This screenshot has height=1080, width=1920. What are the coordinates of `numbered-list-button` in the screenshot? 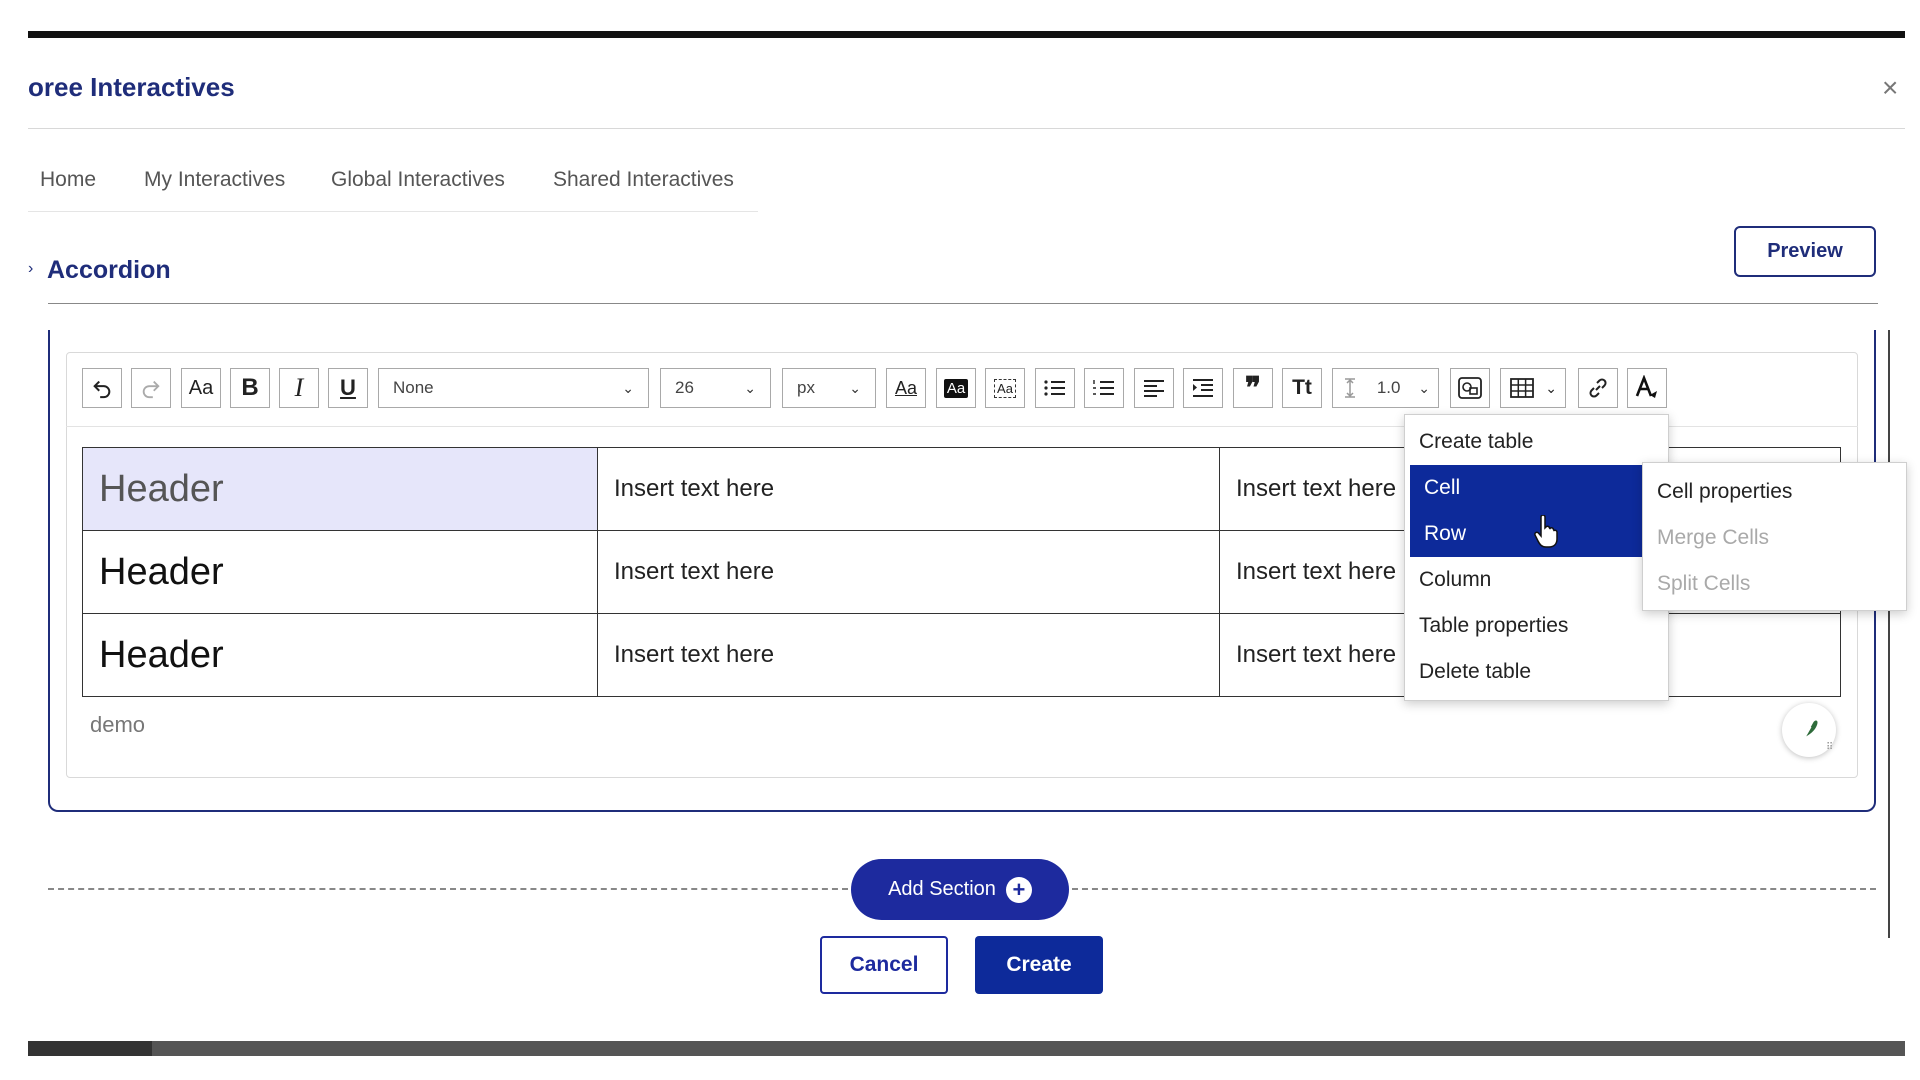 It's located at (1104, 388).